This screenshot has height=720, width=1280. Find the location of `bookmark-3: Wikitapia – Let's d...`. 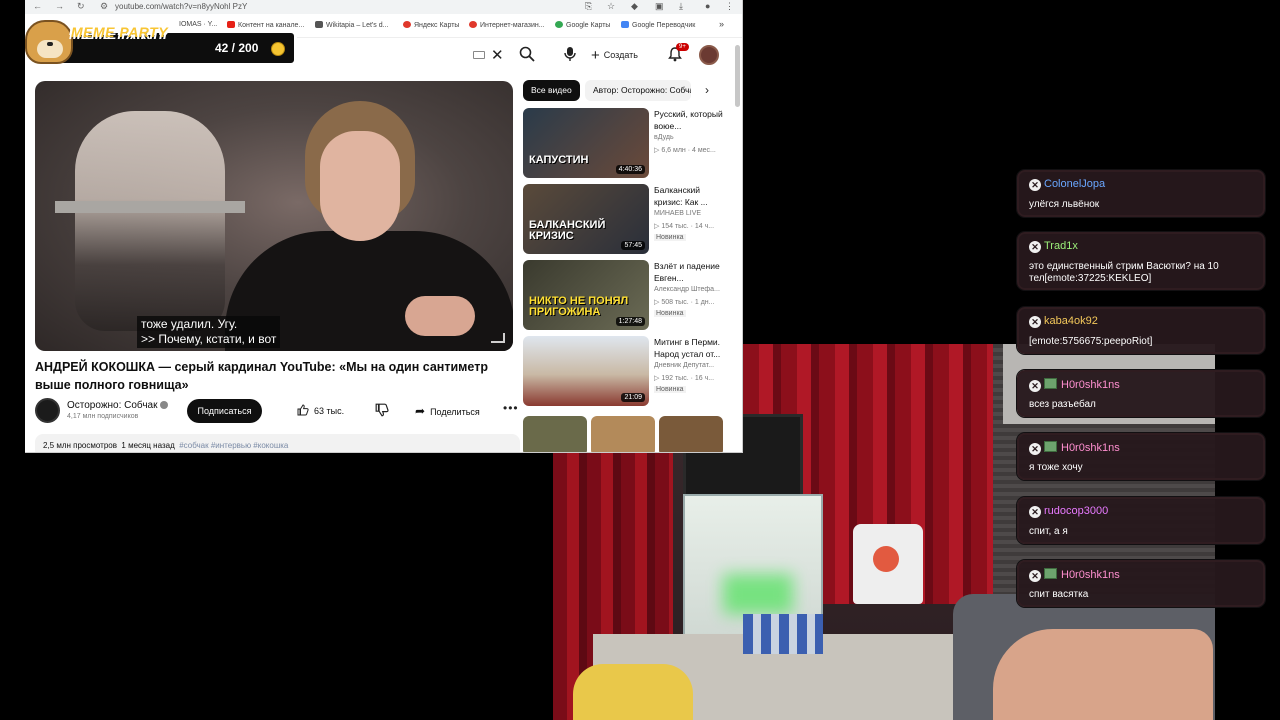

bookmark-3: Wikitapia – Let's d... is located at coordinates (351, 25).